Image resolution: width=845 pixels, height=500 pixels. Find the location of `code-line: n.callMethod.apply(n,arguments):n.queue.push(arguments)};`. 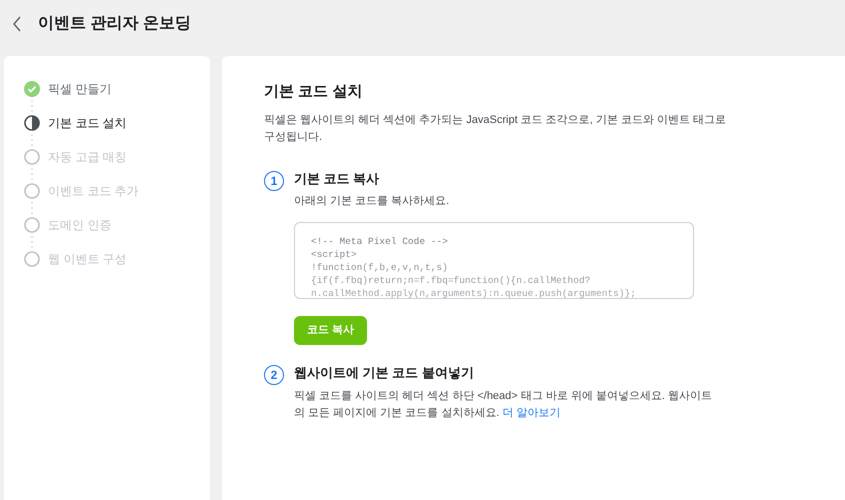

code-line: n.callMethod.apply(n,arguments):n.queue.push(arguments)}; is located at coordinates (474, 292).